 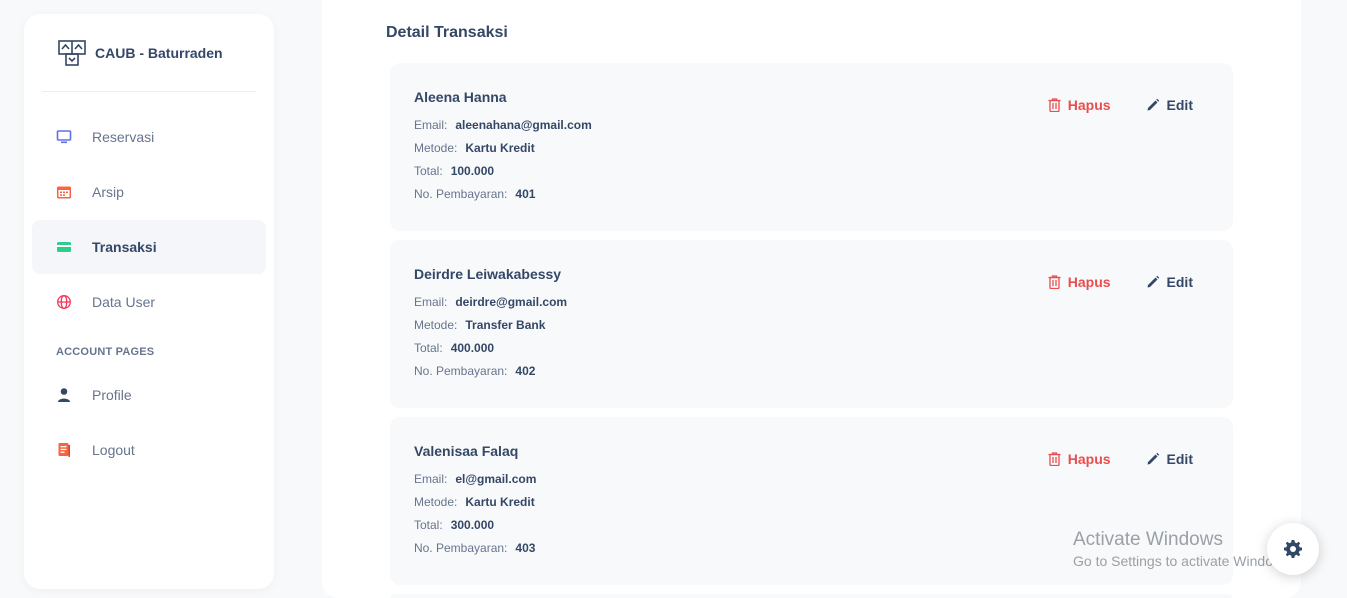 What do you see at coordinates (447, 32) in the screenshot?
I see `page-title: Detail Transaksi` at bounding box center [447, 32].